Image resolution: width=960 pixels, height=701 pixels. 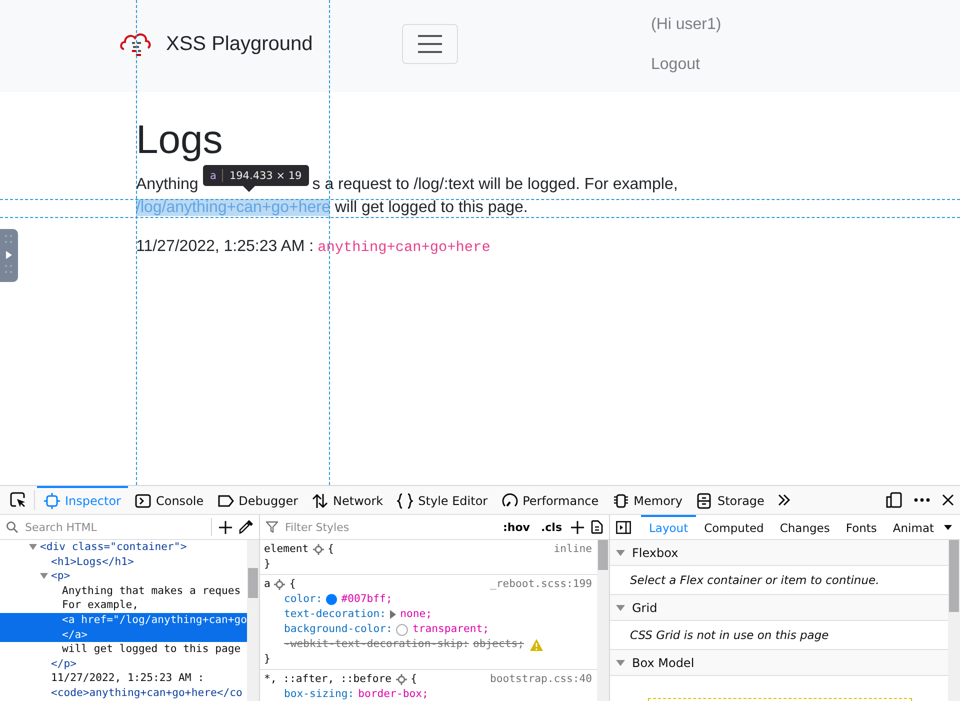 I want to click on rule-selector: element, so click(x=286, y=549).